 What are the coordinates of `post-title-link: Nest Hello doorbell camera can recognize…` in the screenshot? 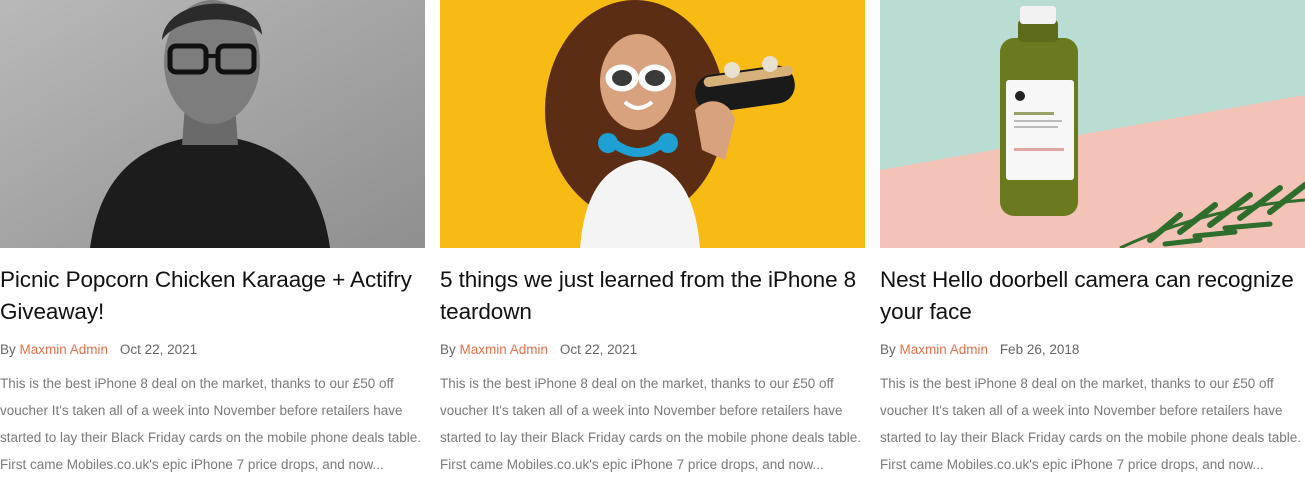 It's located at (1092, 296).